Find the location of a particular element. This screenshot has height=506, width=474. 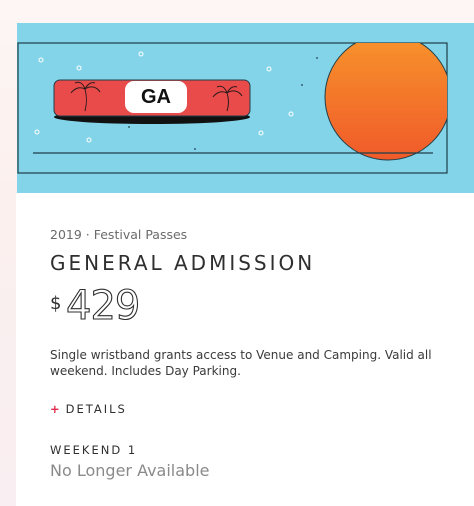

plus-icon: + is located at coordinates (55, 408).